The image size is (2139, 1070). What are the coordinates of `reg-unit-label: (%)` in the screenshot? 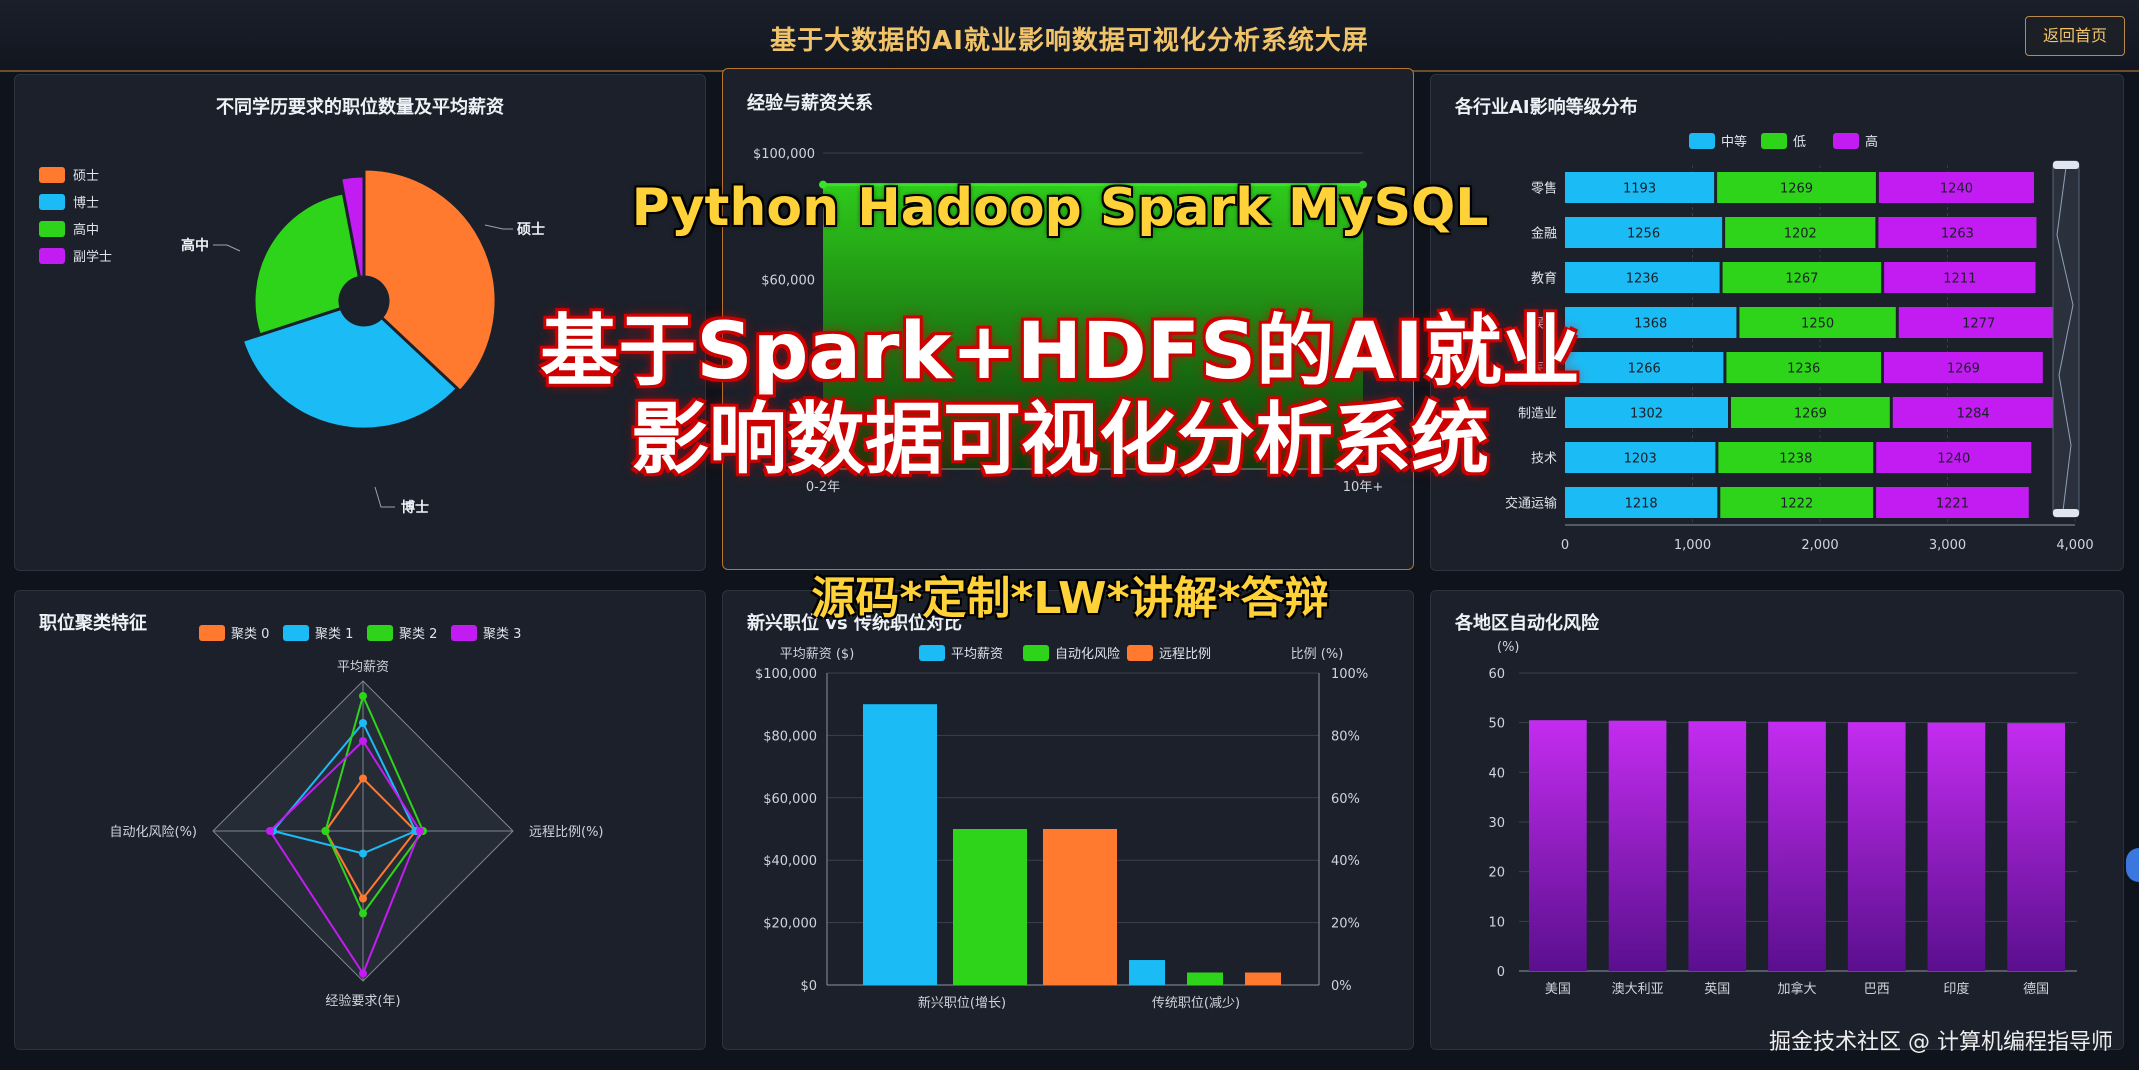 It's located at (1508, 647).